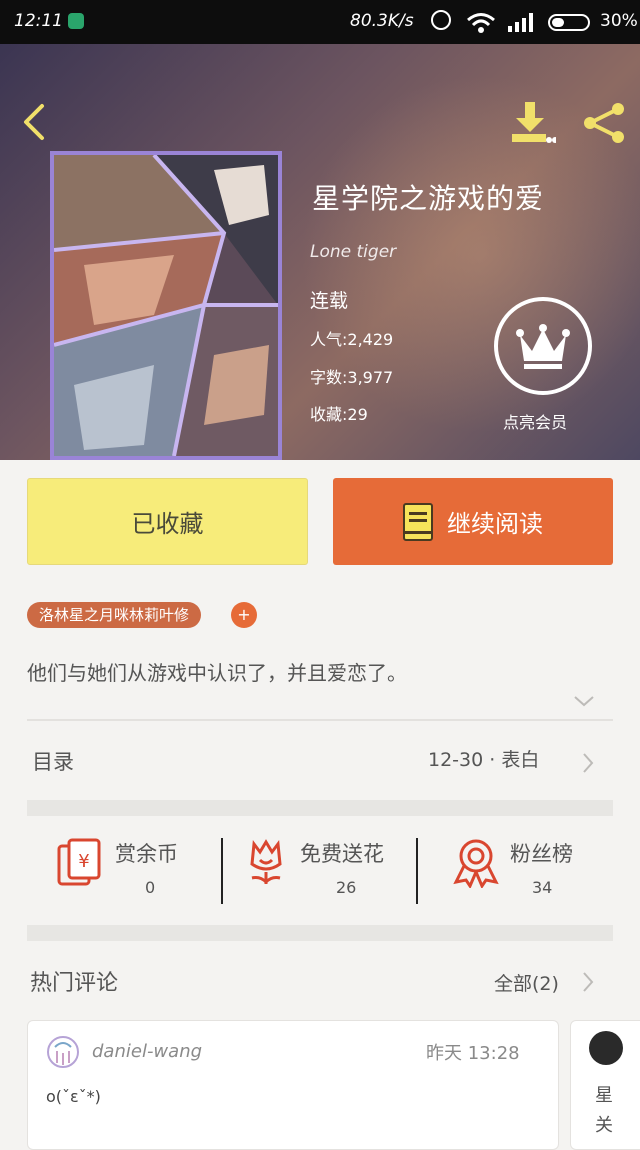 This screenshot has width=640, height=1150. What do you see at coordinates (114, 615) in the screenshot?
I see `book-tag: 洛林星之月咪林莉叶修` at bounding box center [114, 615].